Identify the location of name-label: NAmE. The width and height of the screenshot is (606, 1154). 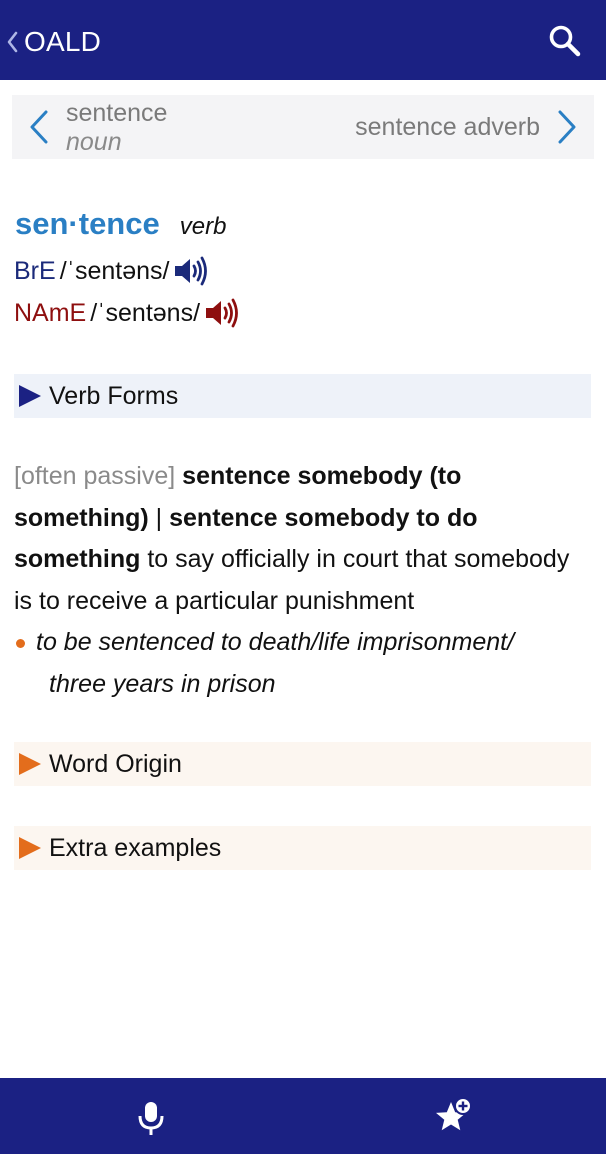
(50, 312).